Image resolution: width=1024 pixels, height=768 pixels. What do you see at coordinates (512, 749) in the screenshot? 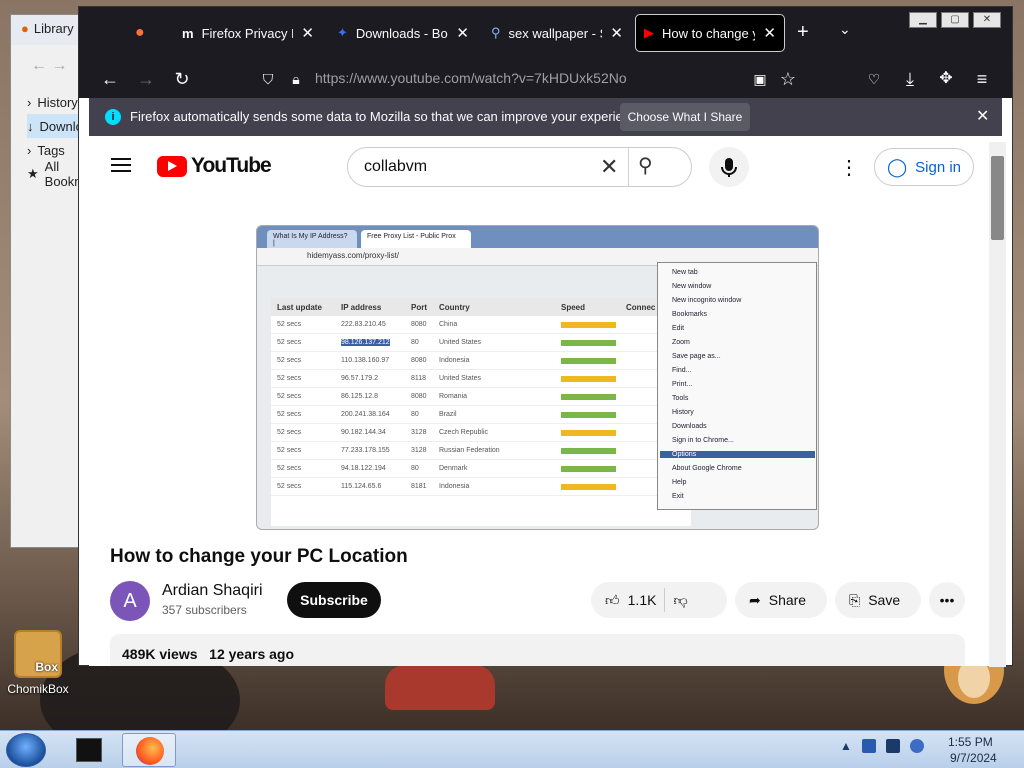
I see `taskbar: ▲ 1:55 PM 9/7/2024` at bounding box center [512, 749].